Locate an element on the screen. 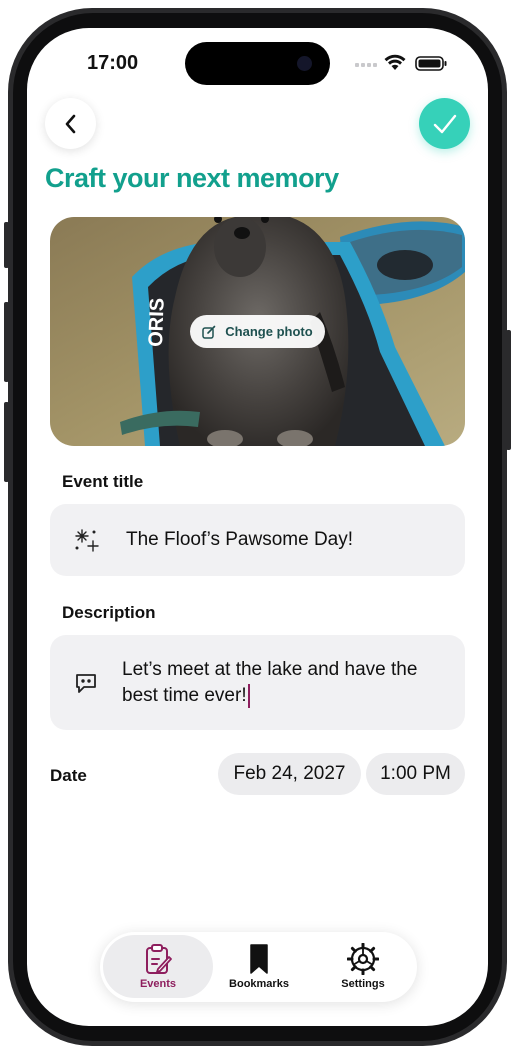 The width and height of the screenshot is (515, 1054). gear-icon is located at coordinates (363, 959).